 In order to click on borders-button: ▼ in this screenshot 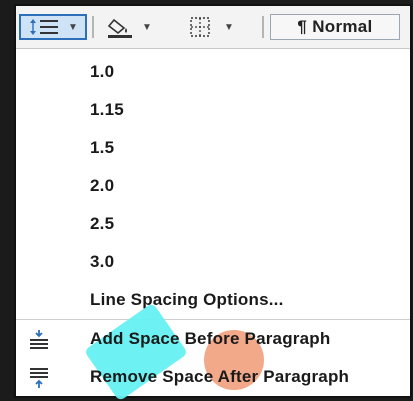, I will do `click(211, 27)`.